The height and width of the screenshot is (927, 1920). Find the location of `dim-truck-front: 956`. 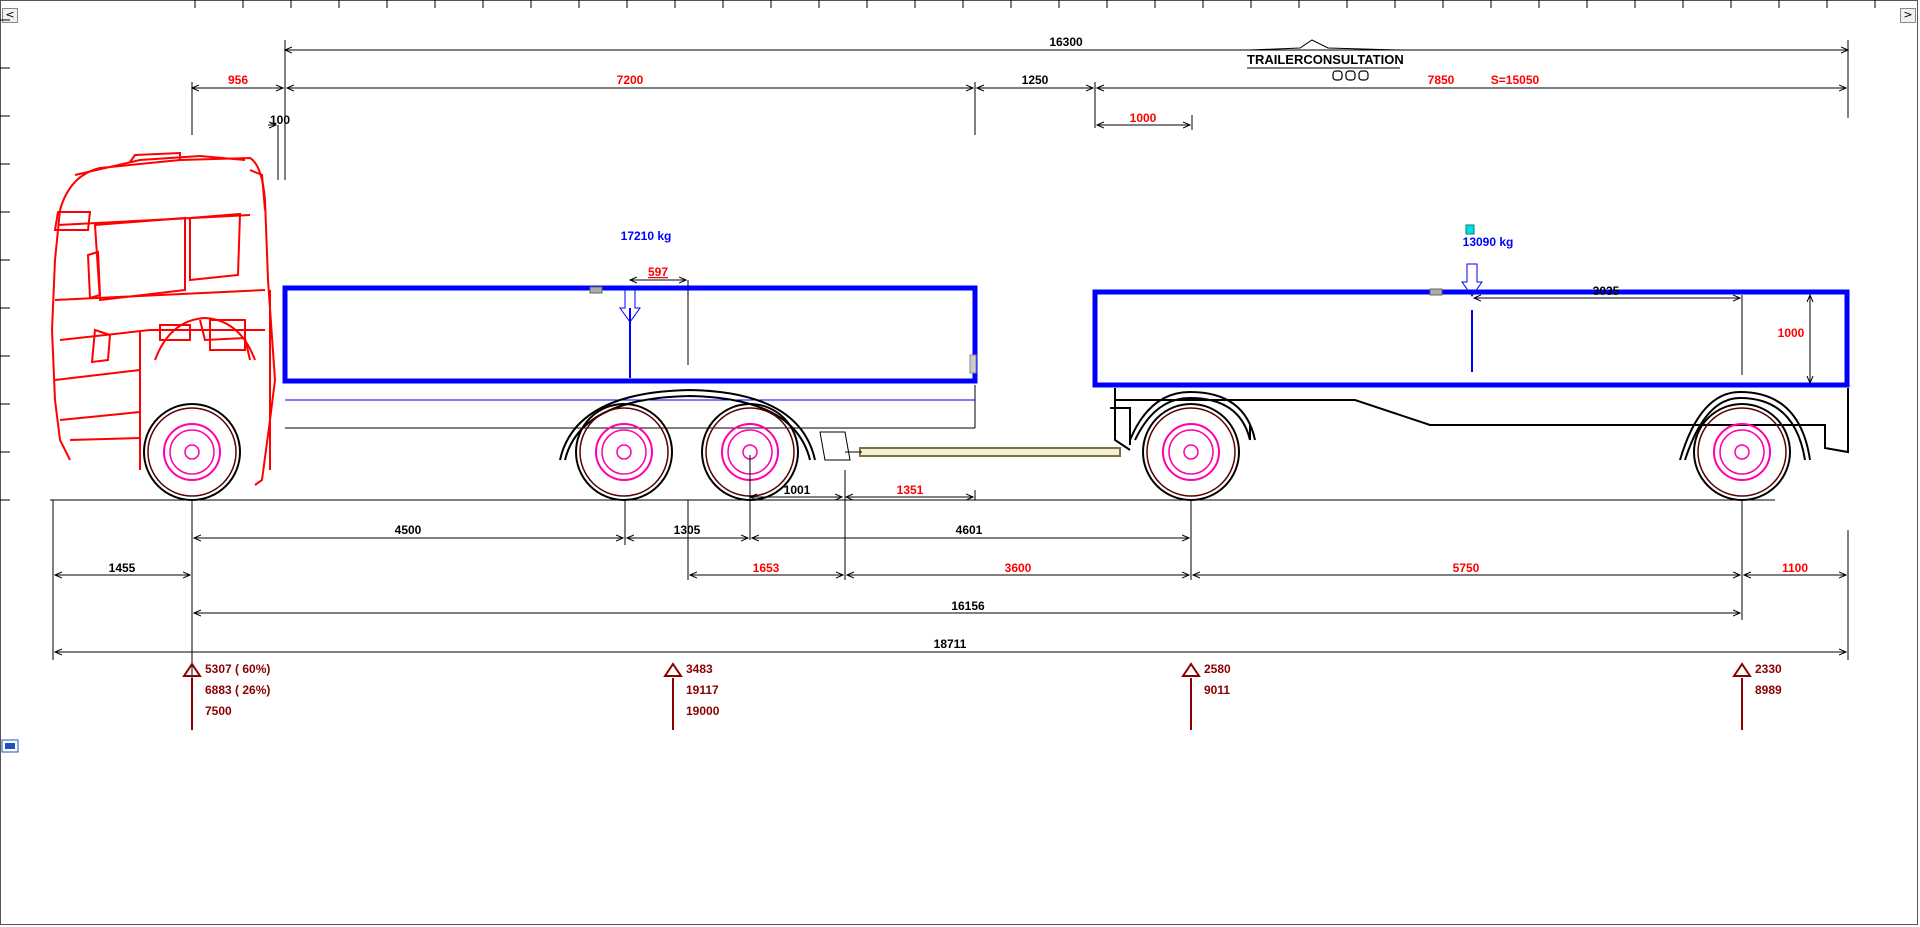

dim-truck-front: 956 is located at coordinates (238, 80).